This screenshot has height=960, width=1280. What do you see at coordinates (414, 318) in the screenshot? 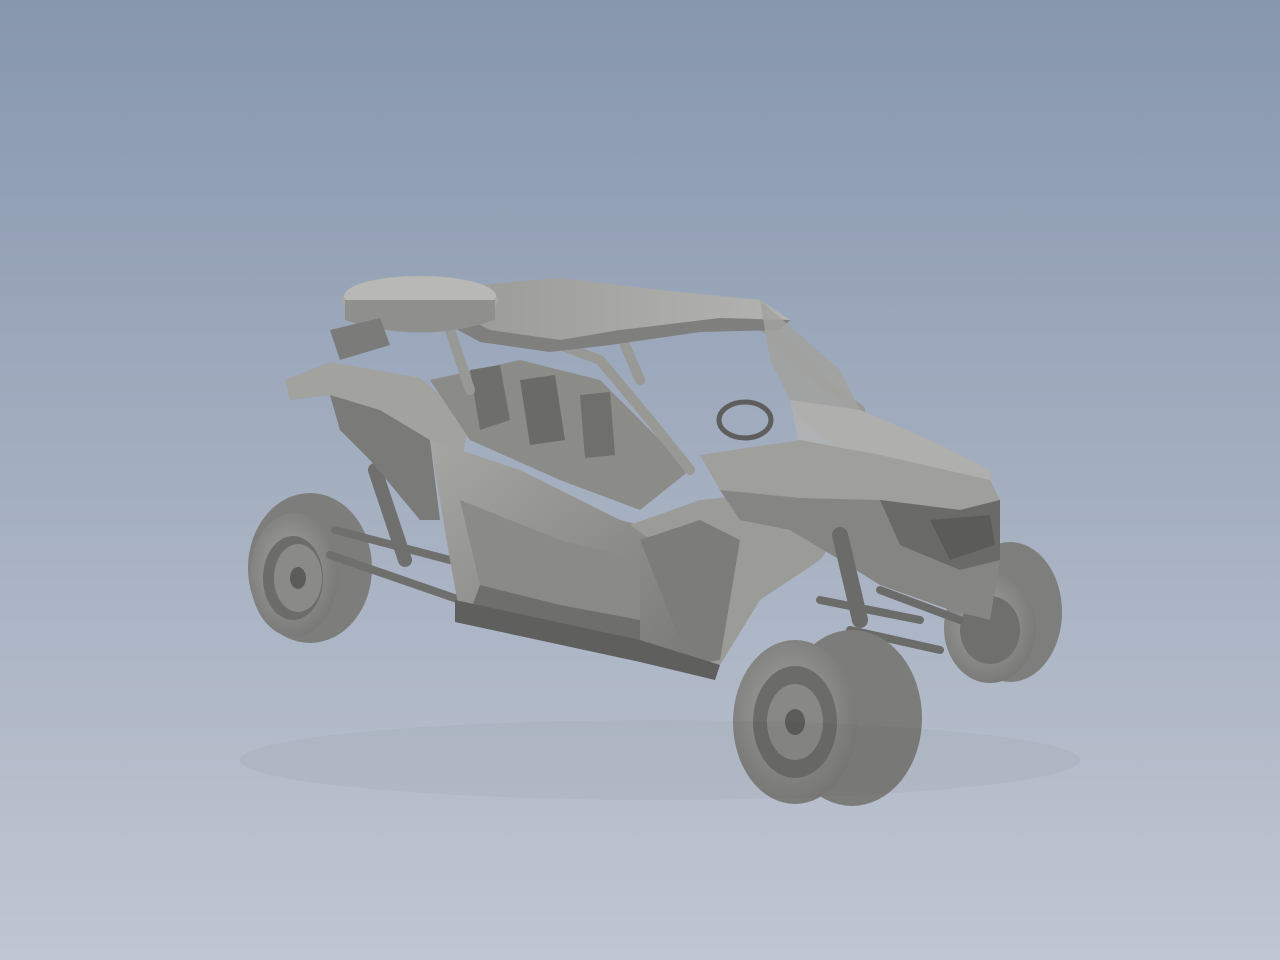
I see `roof-spare-tire` at bounding box center [414, 318].